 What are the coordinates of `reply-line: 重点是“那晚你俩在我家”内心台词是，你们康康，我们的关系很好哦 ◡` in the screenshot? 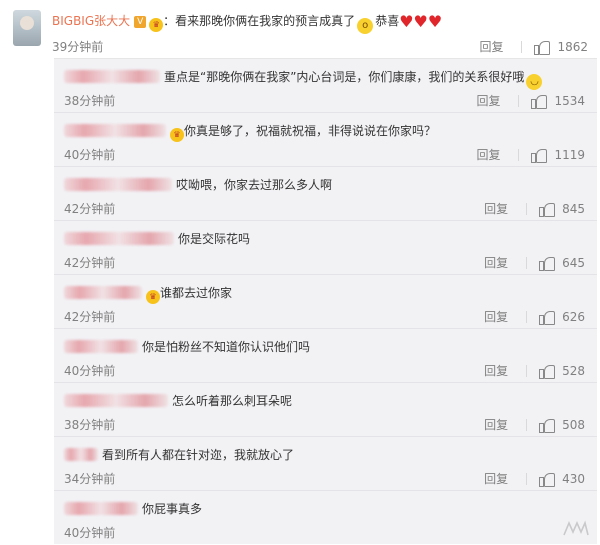 It's located at (304, 79).